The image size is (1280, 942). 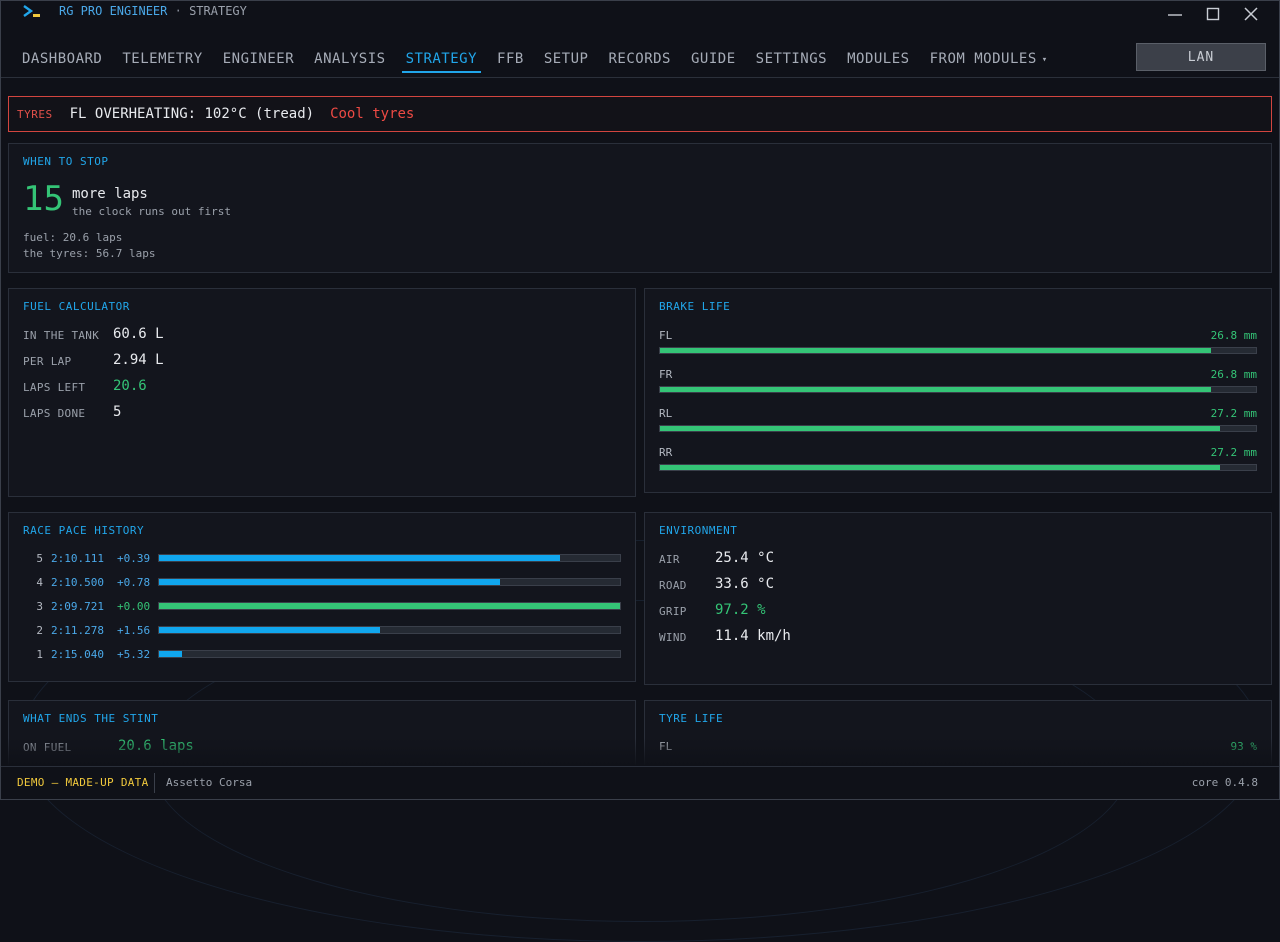 What do you see at coordinates (54, 413) in the screenshot?
I see `fuel-label: LAPS DONE` at bounding box center [54, 413].